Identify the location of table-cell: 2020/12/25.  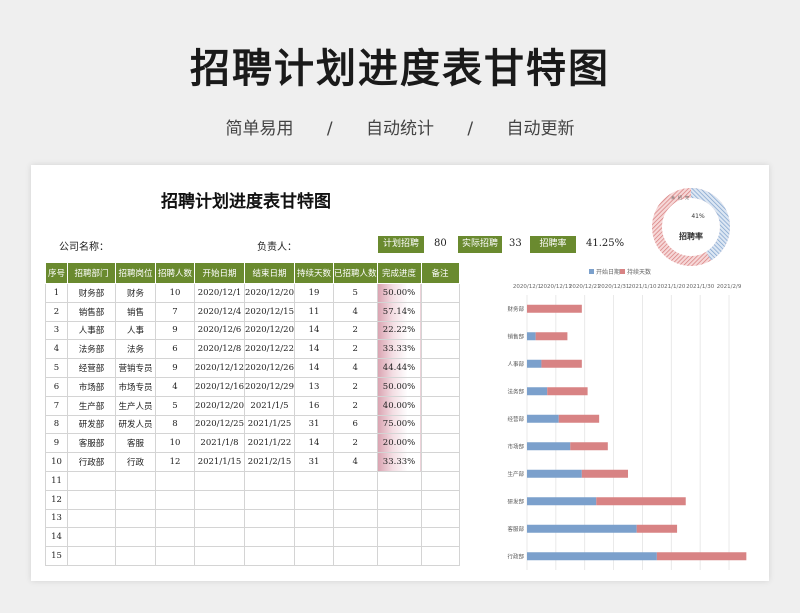
(219, 424).